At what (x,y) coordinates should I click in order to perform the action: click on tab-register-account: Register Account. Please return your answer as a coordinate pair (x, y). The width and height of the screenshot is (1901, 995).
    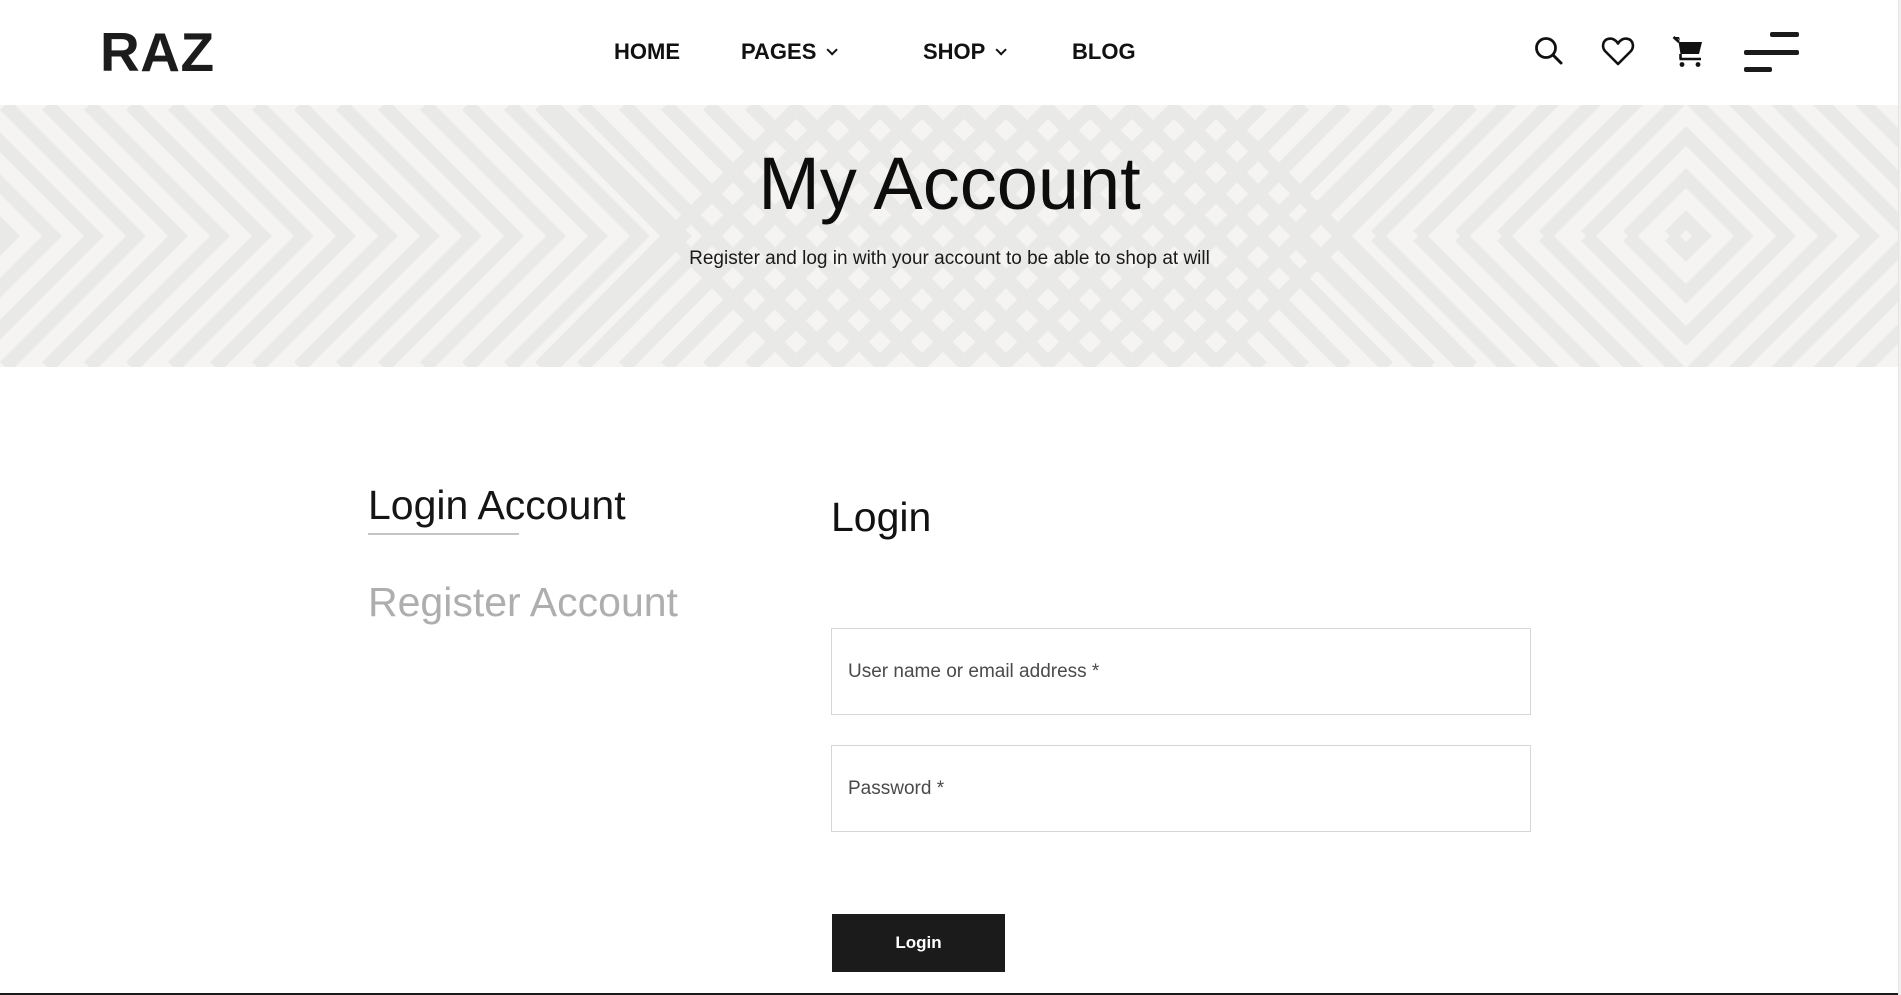
    Looking at the image, I should click on (538, 602).